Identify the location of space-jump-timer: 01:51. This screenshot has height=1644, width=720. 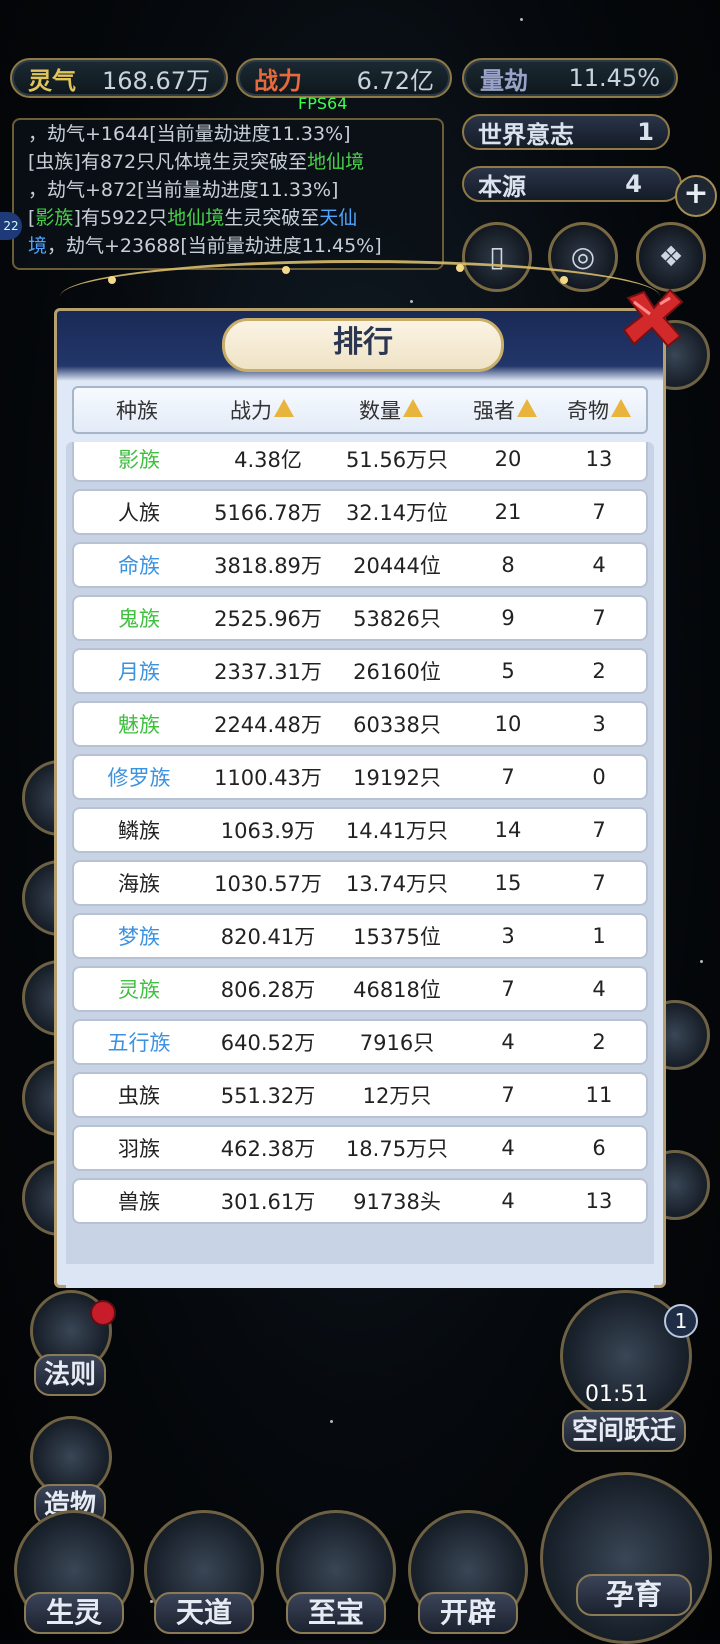
(617, 1394).